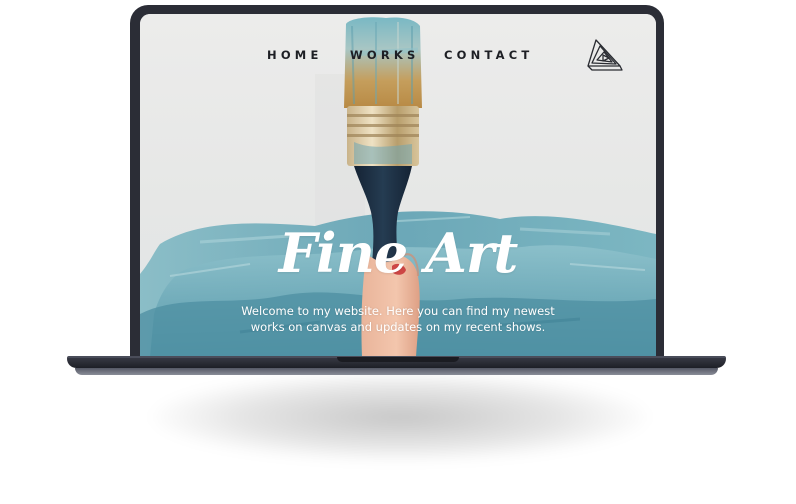  I want to click on laptop-hinge-notch, so click(398, 359).